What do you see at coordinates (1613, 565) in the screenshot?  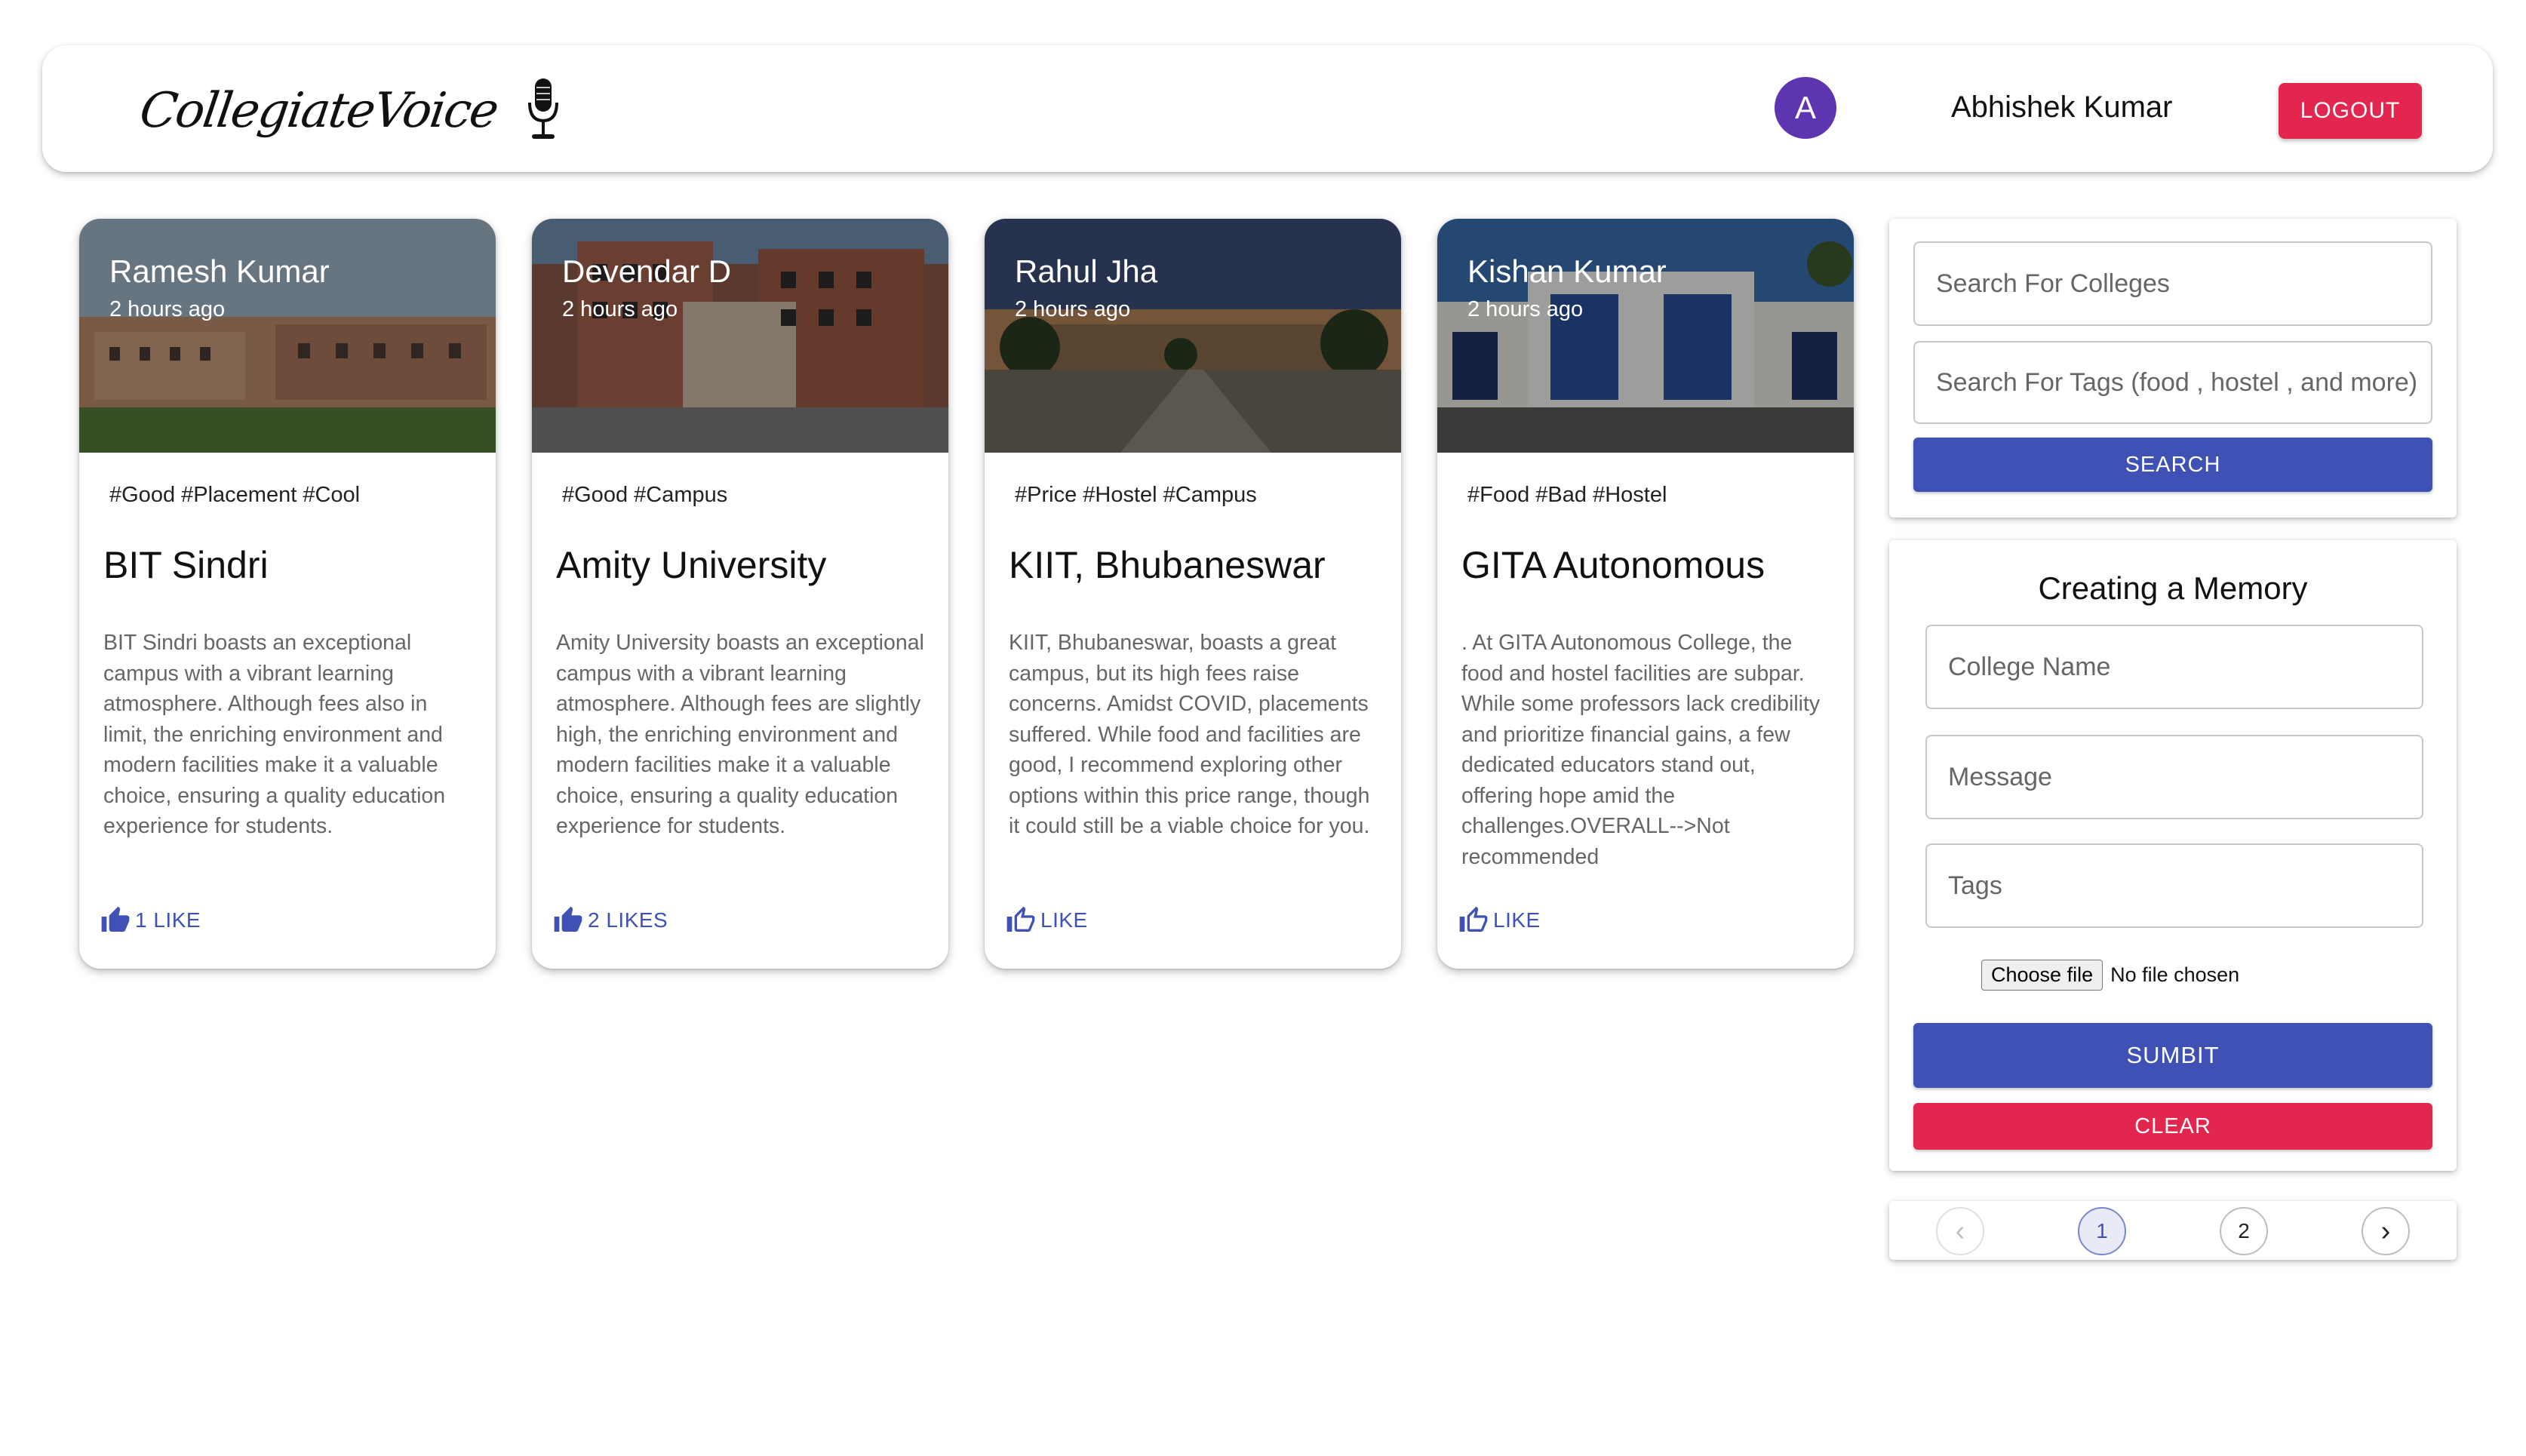 I see `post-college: GITA Autonomous` at bounding box center [1613, 565].